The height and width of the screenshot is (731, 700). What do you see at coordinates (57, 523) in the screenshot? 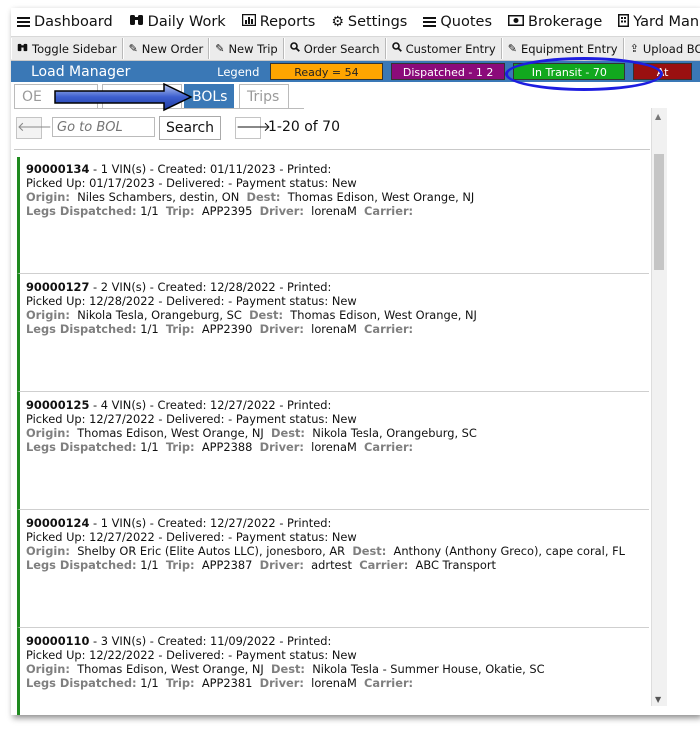
I see `bol-id: 90000124` at bounding box center [57, 523].